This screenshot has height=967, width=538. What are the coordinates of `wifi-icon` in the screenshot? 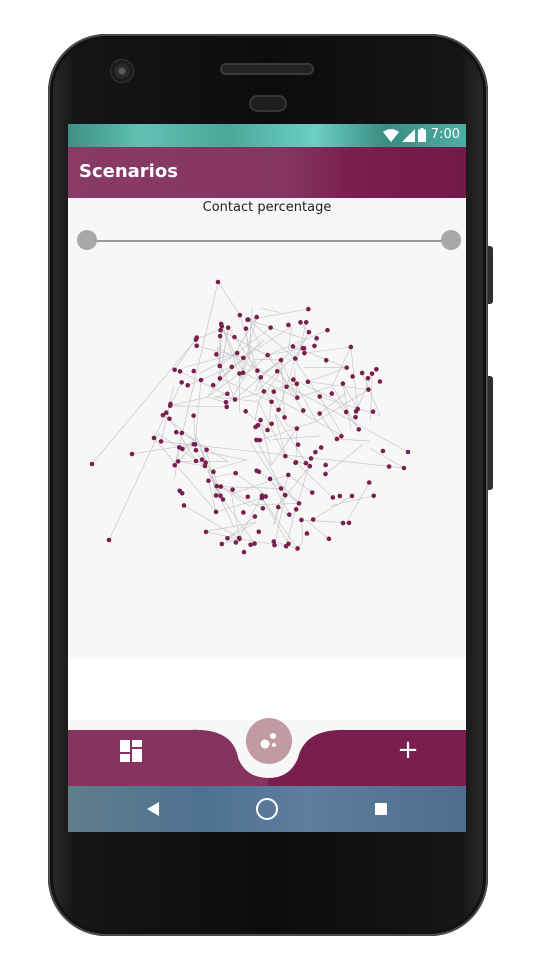 It's located at (391, 135).